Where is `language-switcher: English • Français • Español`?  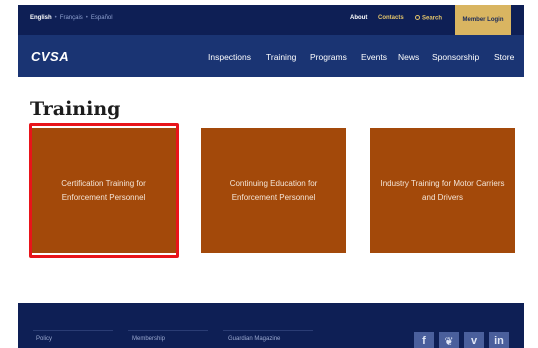 language-switcher: English • Français • Español is located at coordinates (71, 18).